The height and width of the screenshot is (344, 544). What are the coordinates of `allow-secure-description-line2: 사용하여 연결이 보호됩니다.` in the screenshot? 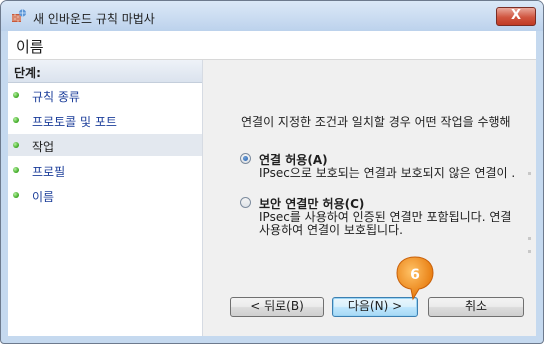 It's located at (331, 230).